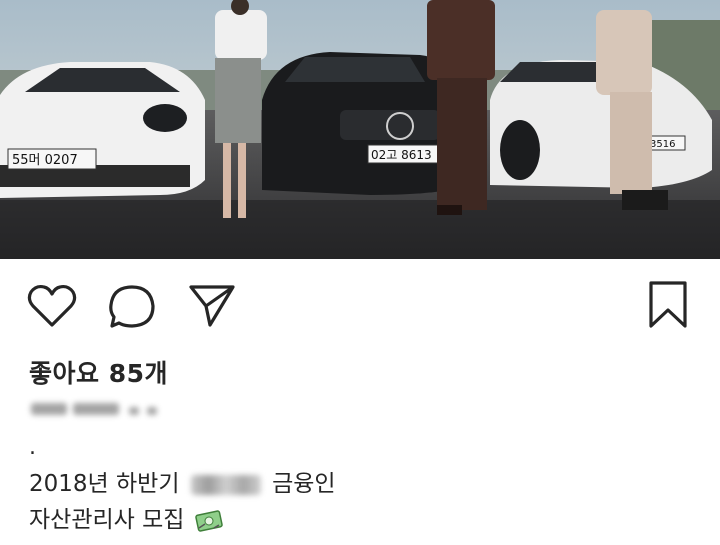 The width and height of the screenshot is (720, 545). I want to click on plate-left: 55머 0207, so click(45, 160).